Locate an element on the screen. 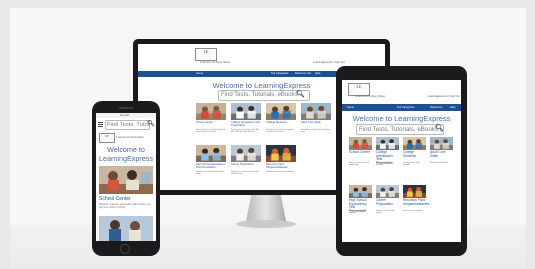 Image resolution: width=535 pixels, height=269 pixels. phone-welcome-line1: Welcome to is located at coordinates (126, 149).